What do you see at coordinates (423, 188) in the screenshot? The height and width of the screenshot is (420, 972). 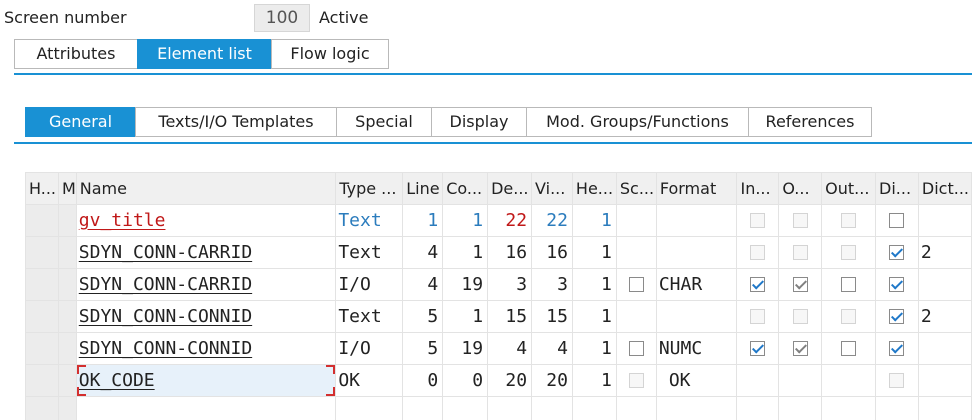 I see `col-header-line: Line` at bounding box center [423, 188].